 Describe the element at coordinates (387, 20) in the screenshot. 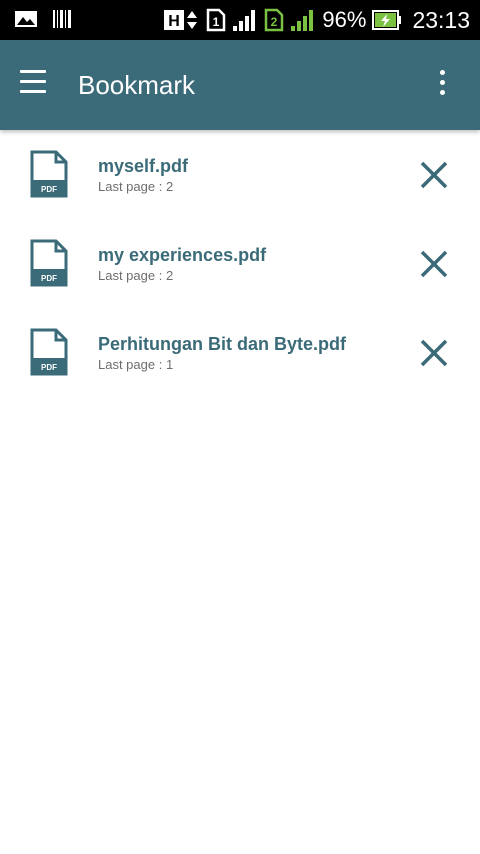

I see `battery-charging-icon` at that location.